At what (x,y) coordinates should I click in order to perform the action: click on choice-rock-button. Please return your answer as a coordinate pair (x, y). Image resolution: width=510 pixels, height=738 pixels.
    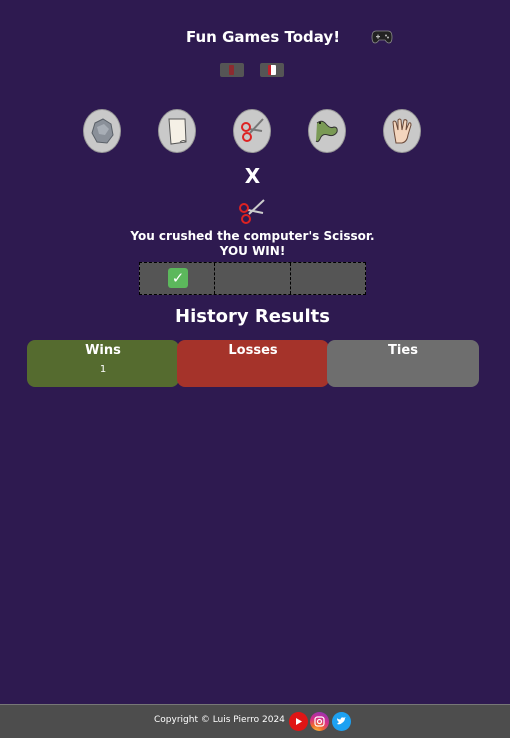
    Looking at the image, I should click on (102, 131).